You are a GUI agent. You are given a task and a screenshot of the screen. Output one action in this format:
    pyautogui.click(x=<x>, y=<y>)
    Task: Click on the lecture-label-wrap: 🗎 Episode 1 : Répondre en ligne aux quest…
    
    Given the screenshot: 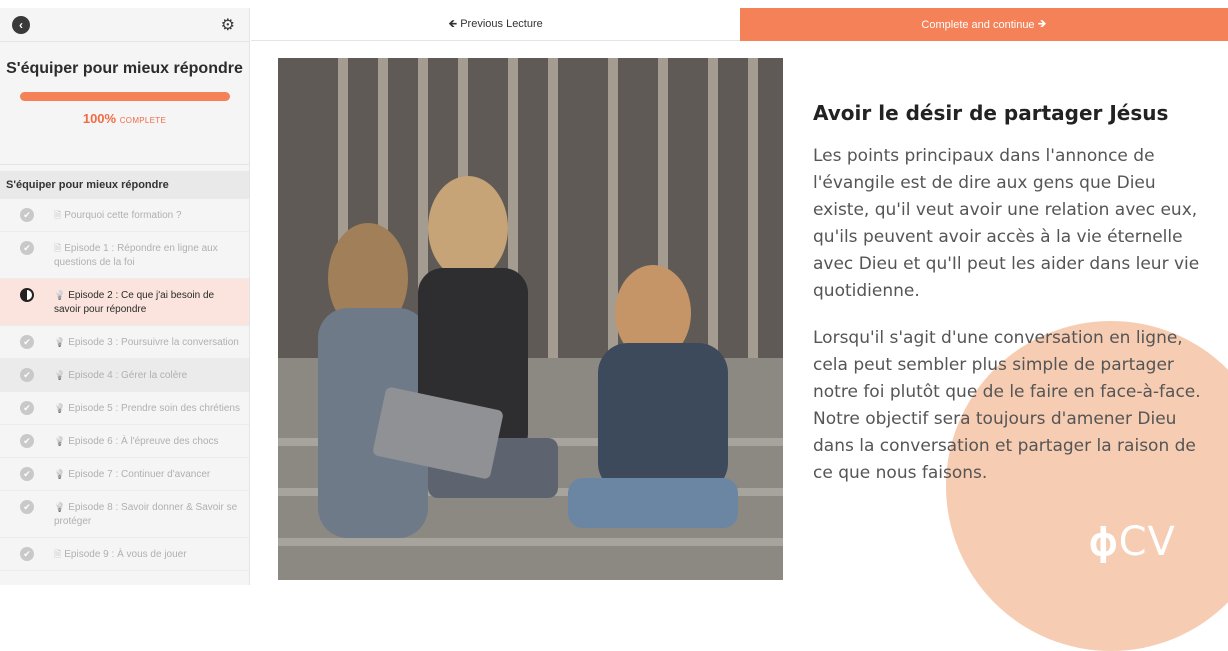 What is the action you would take?
    pyautogui.click(x=147, y=255)
    